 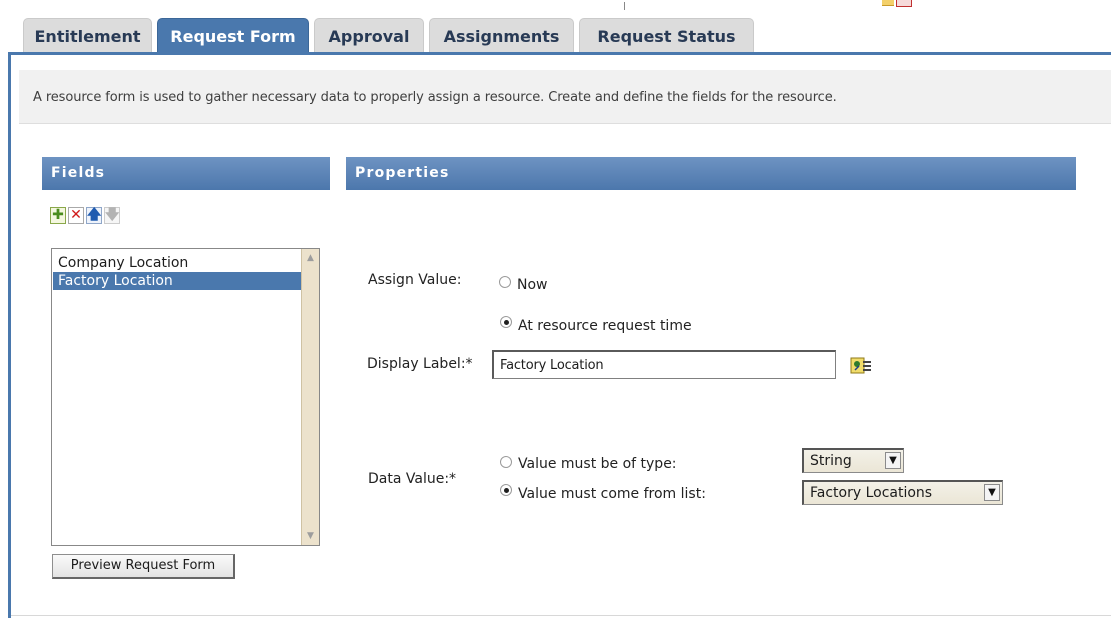 I want to click on radio-value-of-type, so click(x=506, y=462).